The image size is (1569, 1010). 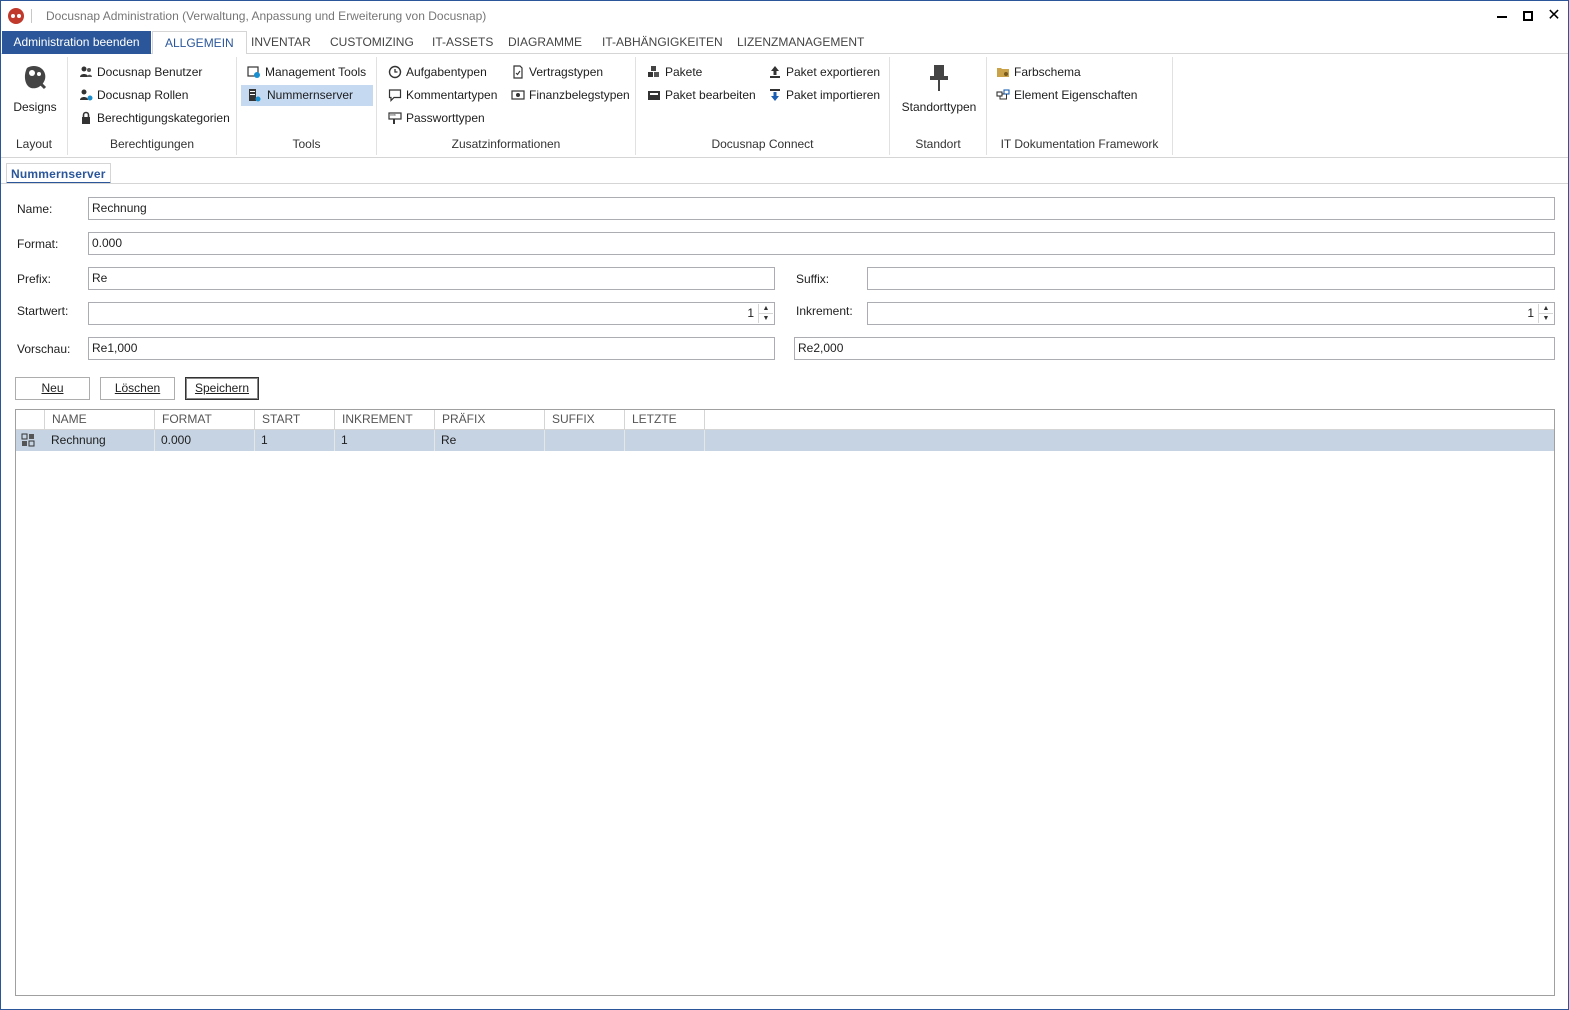 I want to click on title-separator, so click(x=31, y=16).